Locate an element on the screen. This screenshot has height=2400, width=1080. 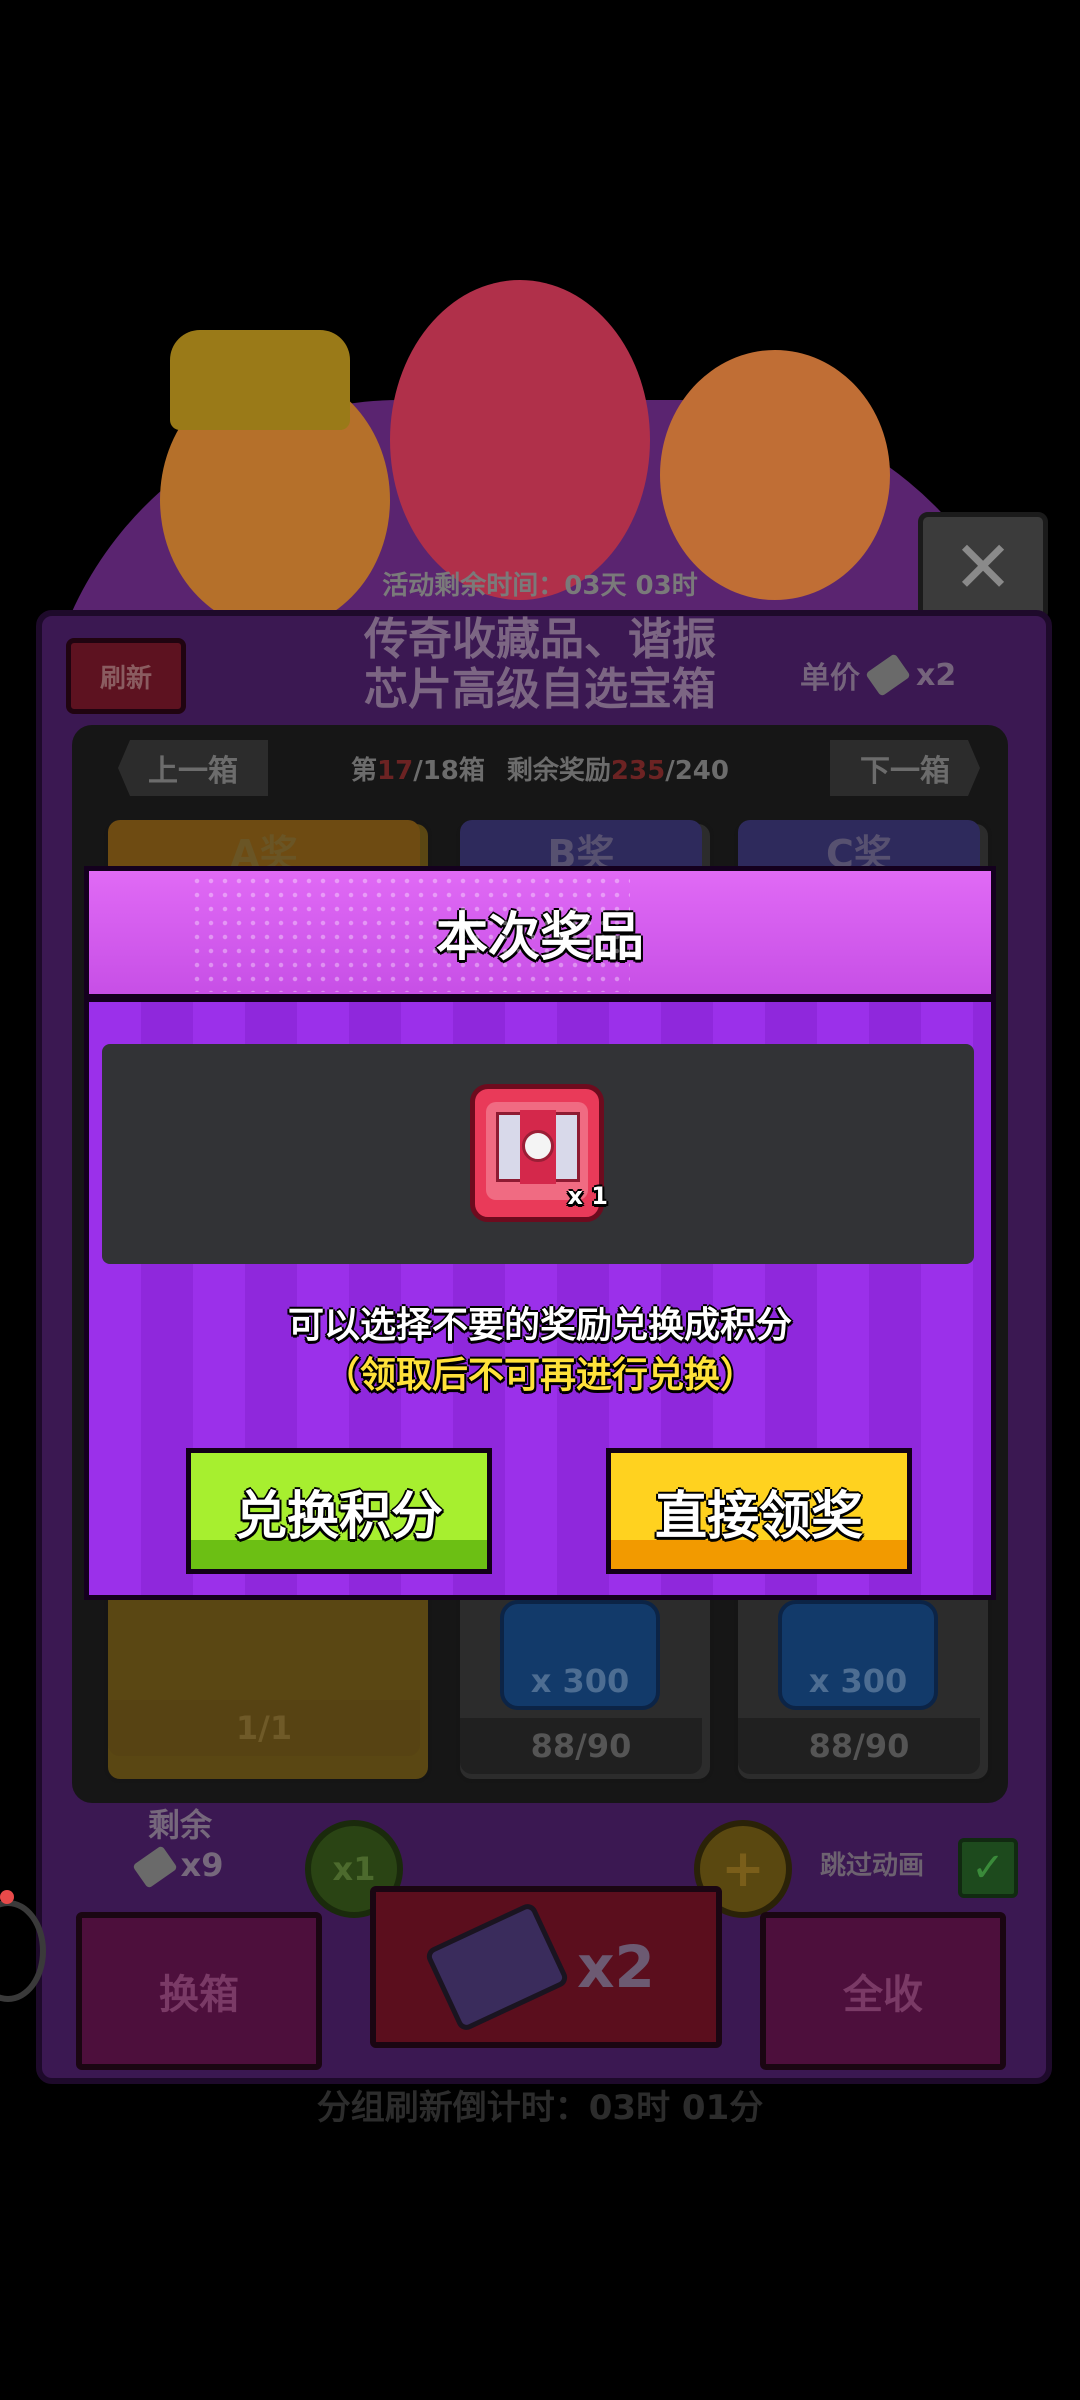
prev-box-button: 上一箱 is located at coordinates (193, 768).